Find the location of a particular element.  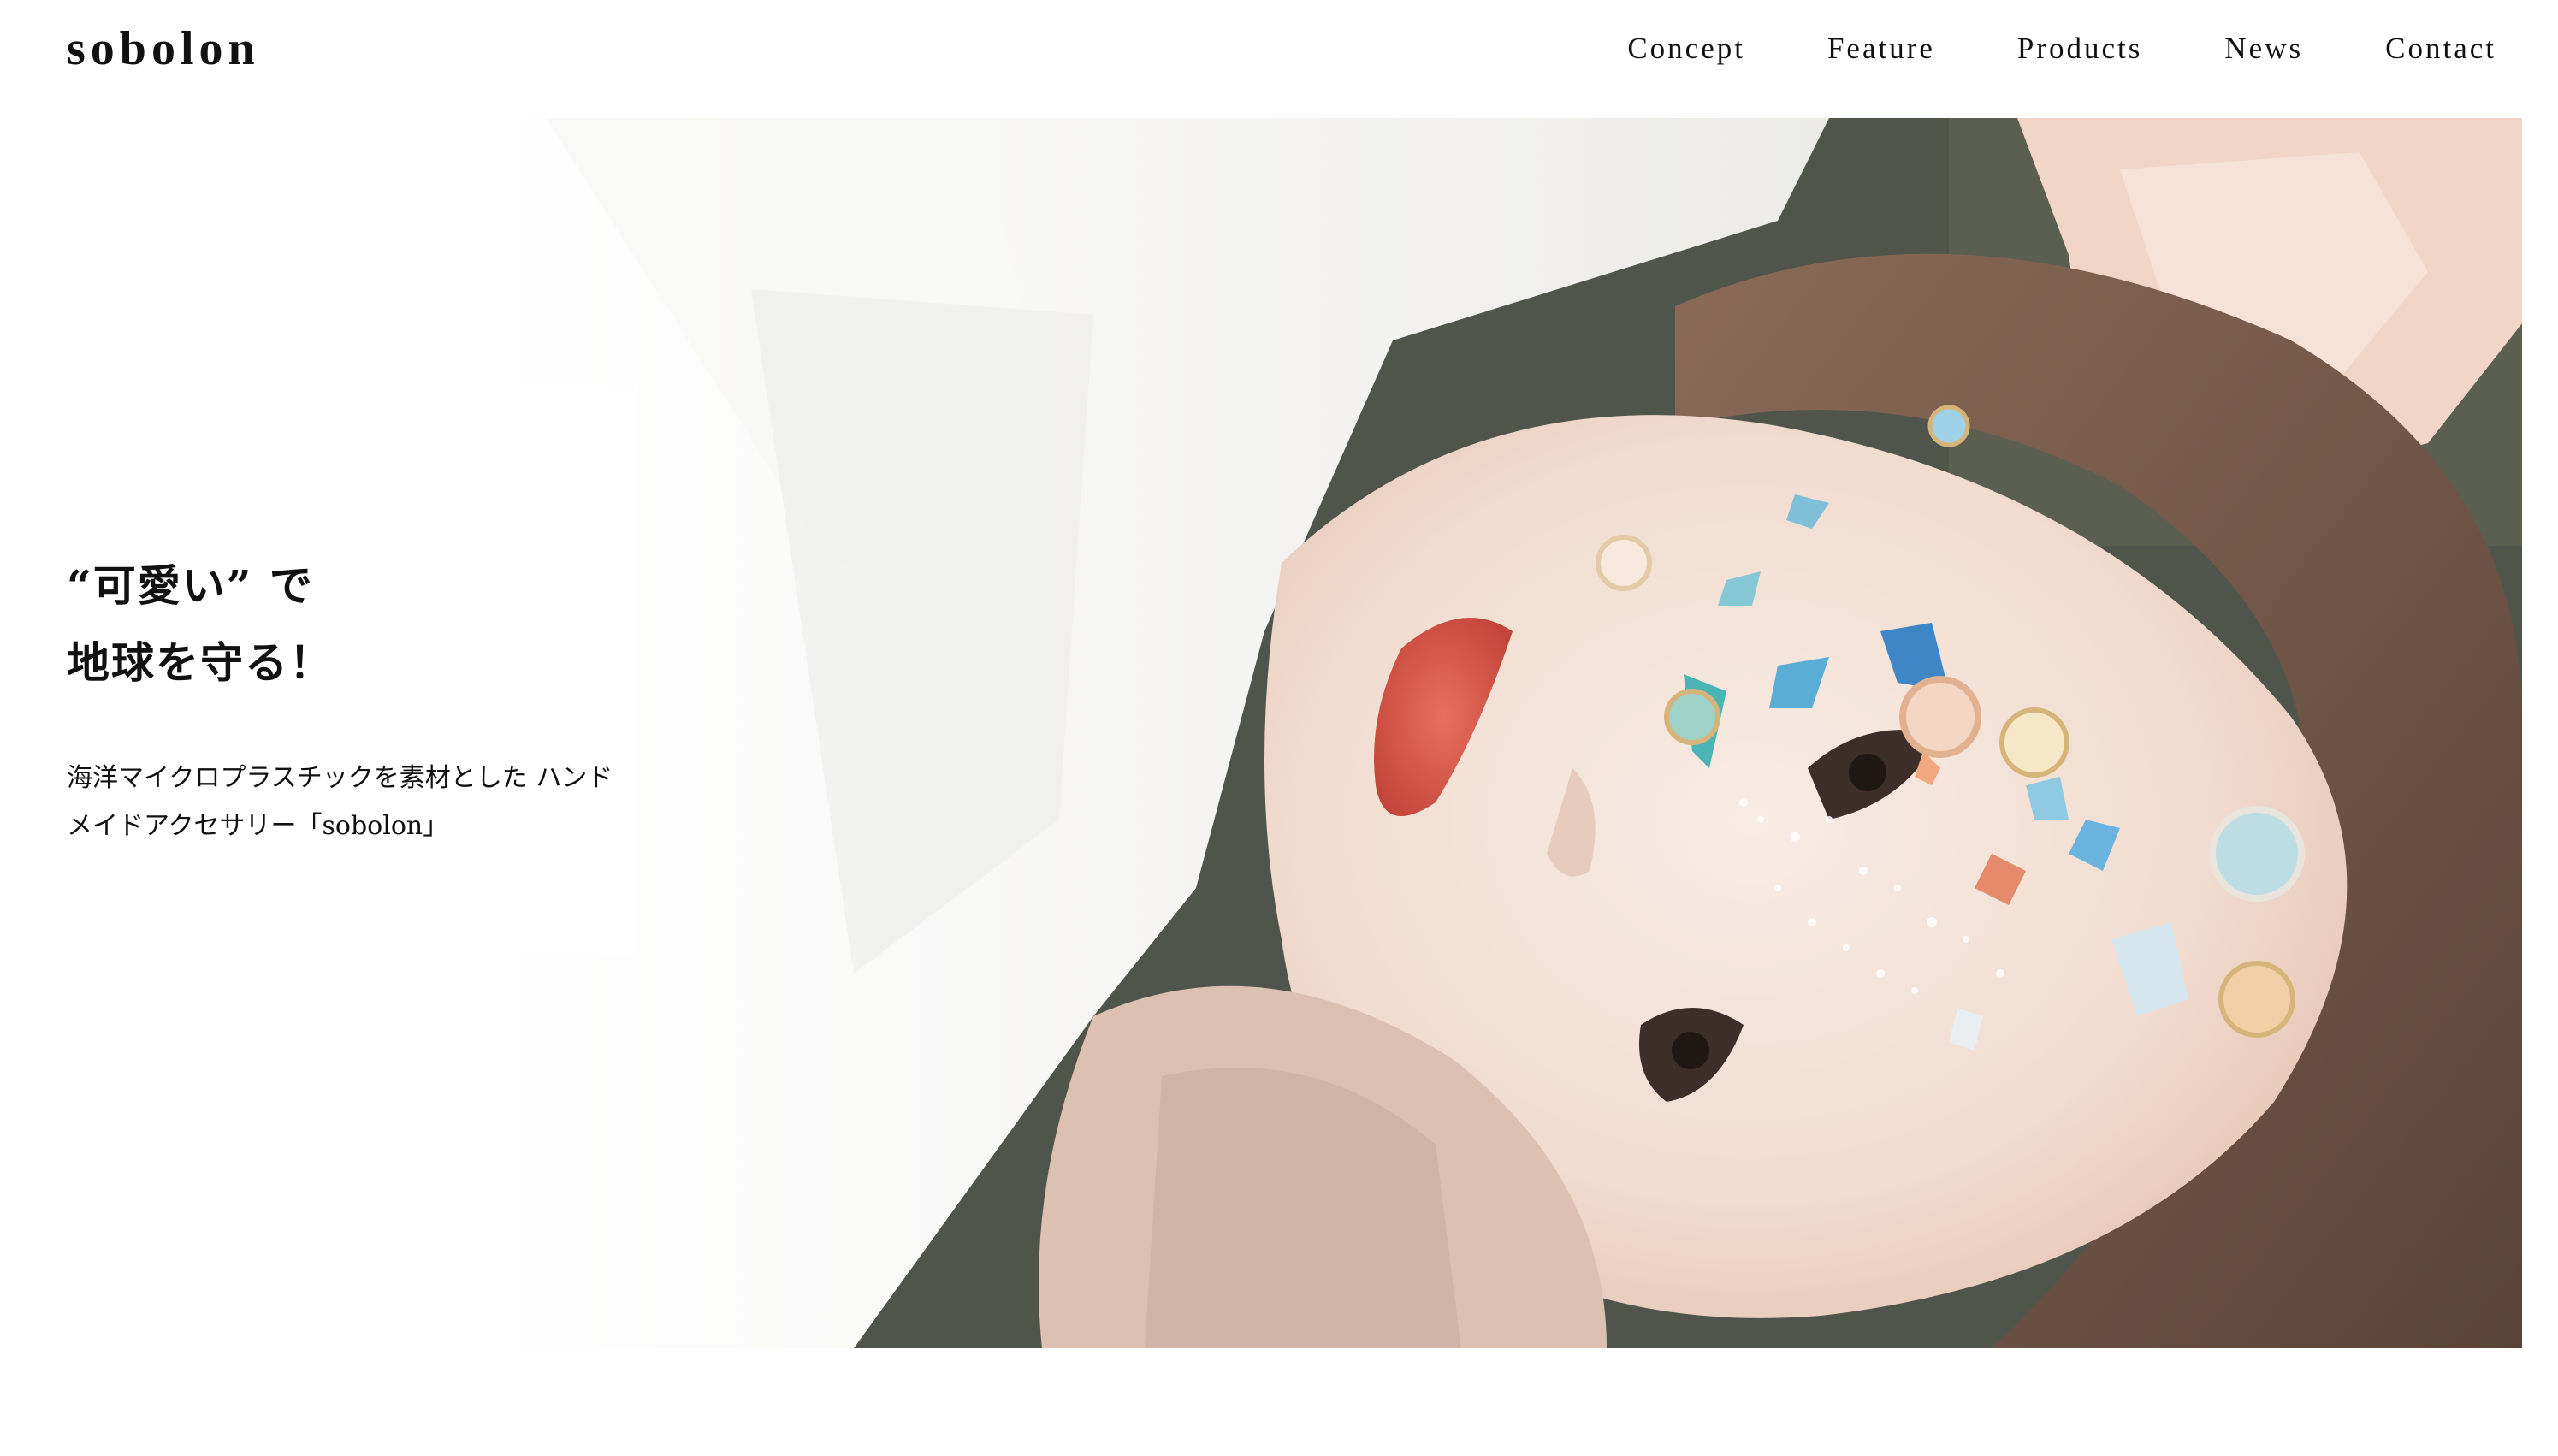

main-nav: Concept Feature Products News Contact is located at coordinates (2061, 49).